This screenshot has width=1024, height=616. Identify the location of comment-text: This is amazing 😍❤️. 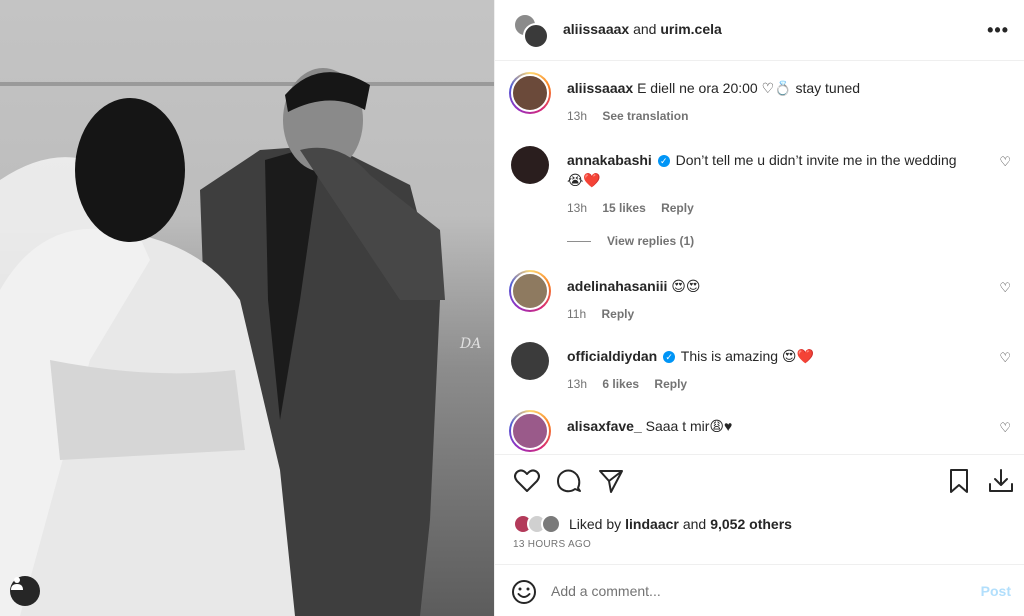
(747, 356).